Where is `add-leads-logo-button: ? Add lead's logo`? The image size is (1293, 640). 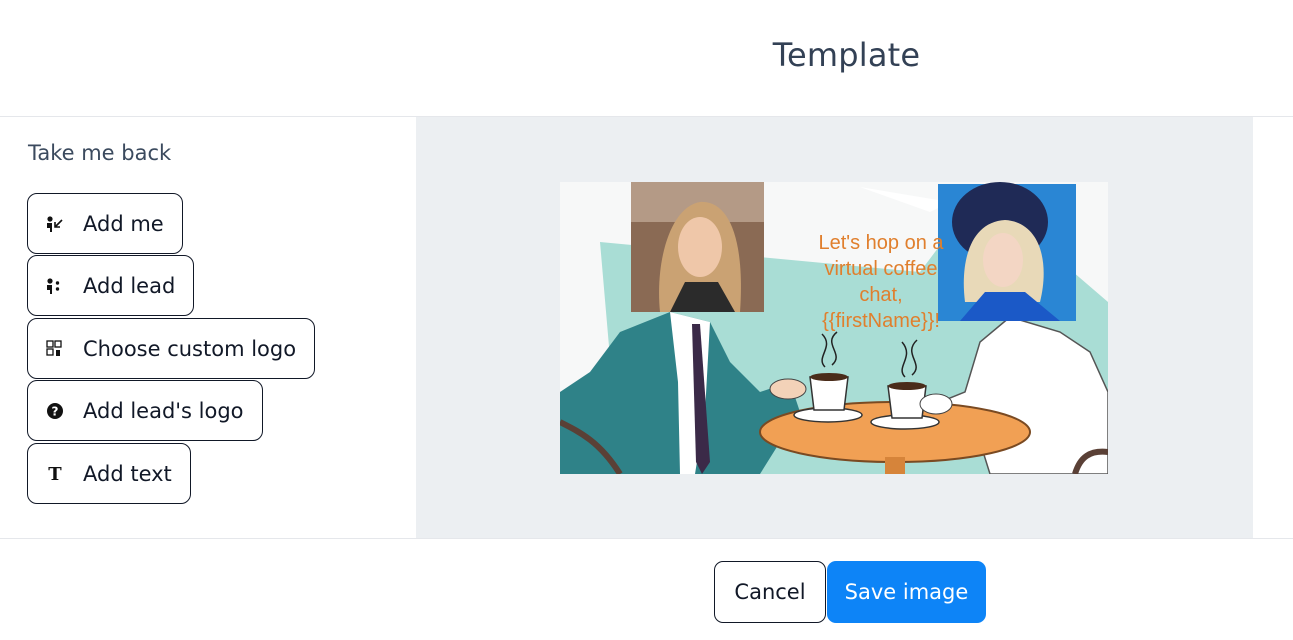 add-leads-logo-button: ? Add lead's logo is located at coordinates (145, 410).